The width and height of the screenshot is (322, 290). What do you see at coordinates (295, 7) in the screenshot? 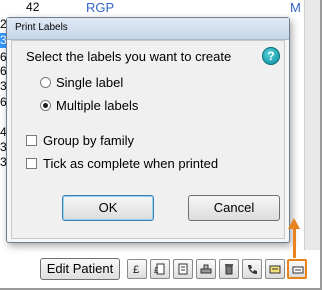
I see `background-code-link-2: M` at bounding box center [295, 7].